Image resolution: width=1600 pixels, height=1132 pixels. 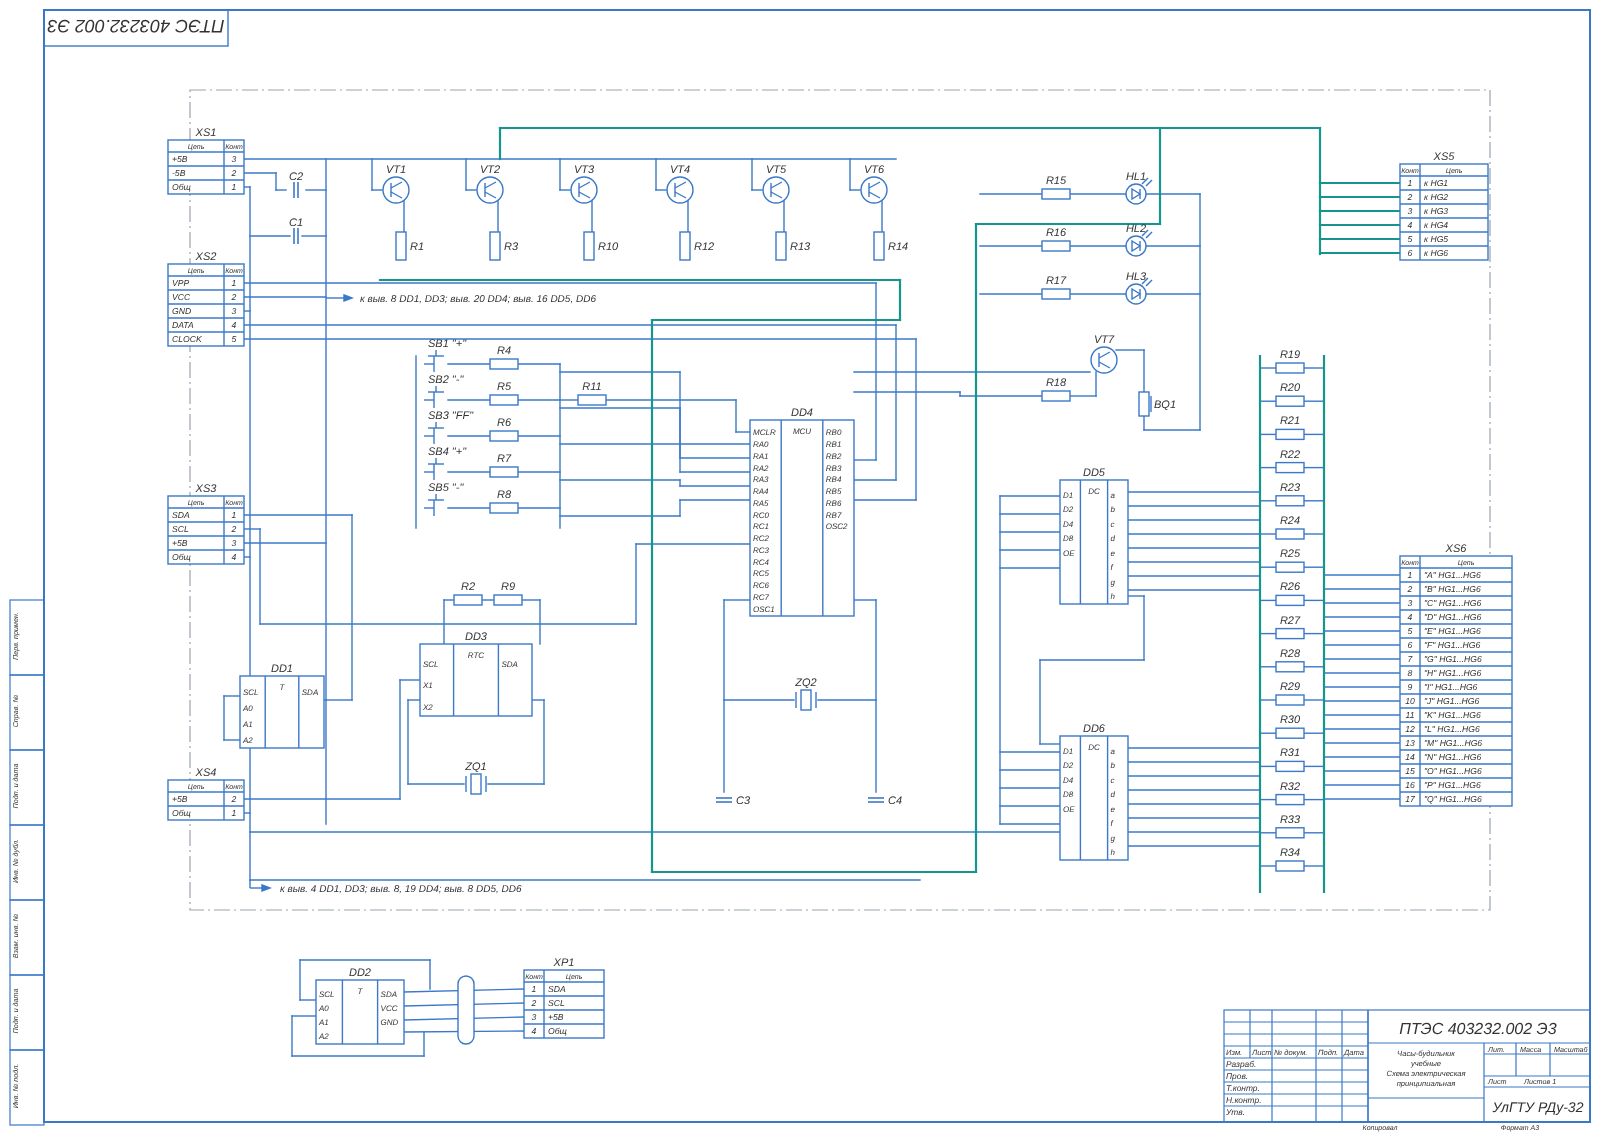 What do you see at coordinates (136, 26) in the screenshot?
I see `drawing-code: ПТЭС 403232.002 Э3` at bounding box center [136, 26].